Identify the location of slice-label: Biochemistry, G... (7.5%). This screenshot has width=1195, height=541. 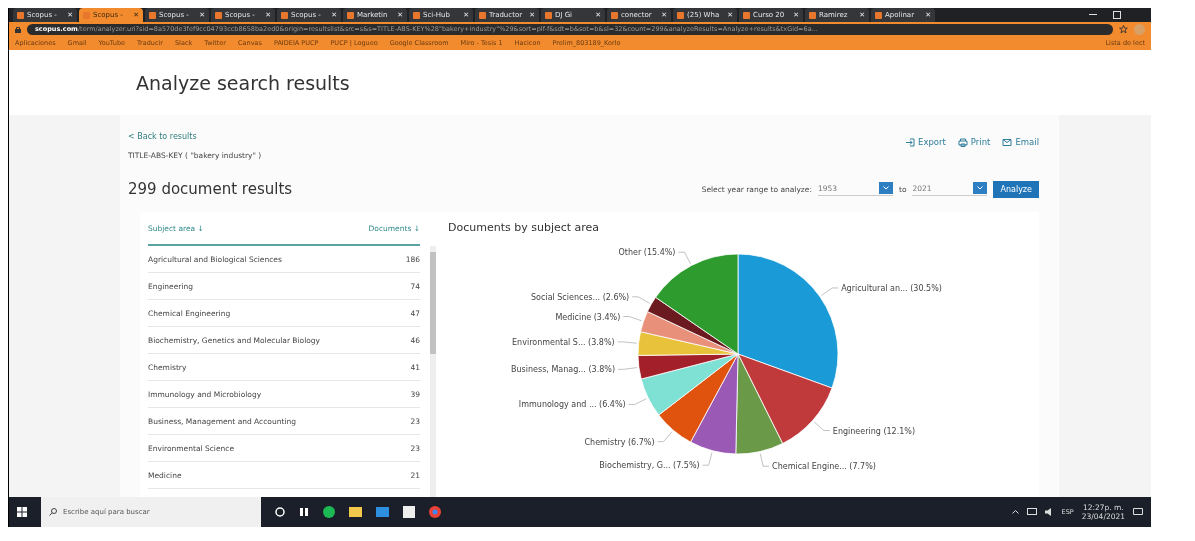
(649, 466).